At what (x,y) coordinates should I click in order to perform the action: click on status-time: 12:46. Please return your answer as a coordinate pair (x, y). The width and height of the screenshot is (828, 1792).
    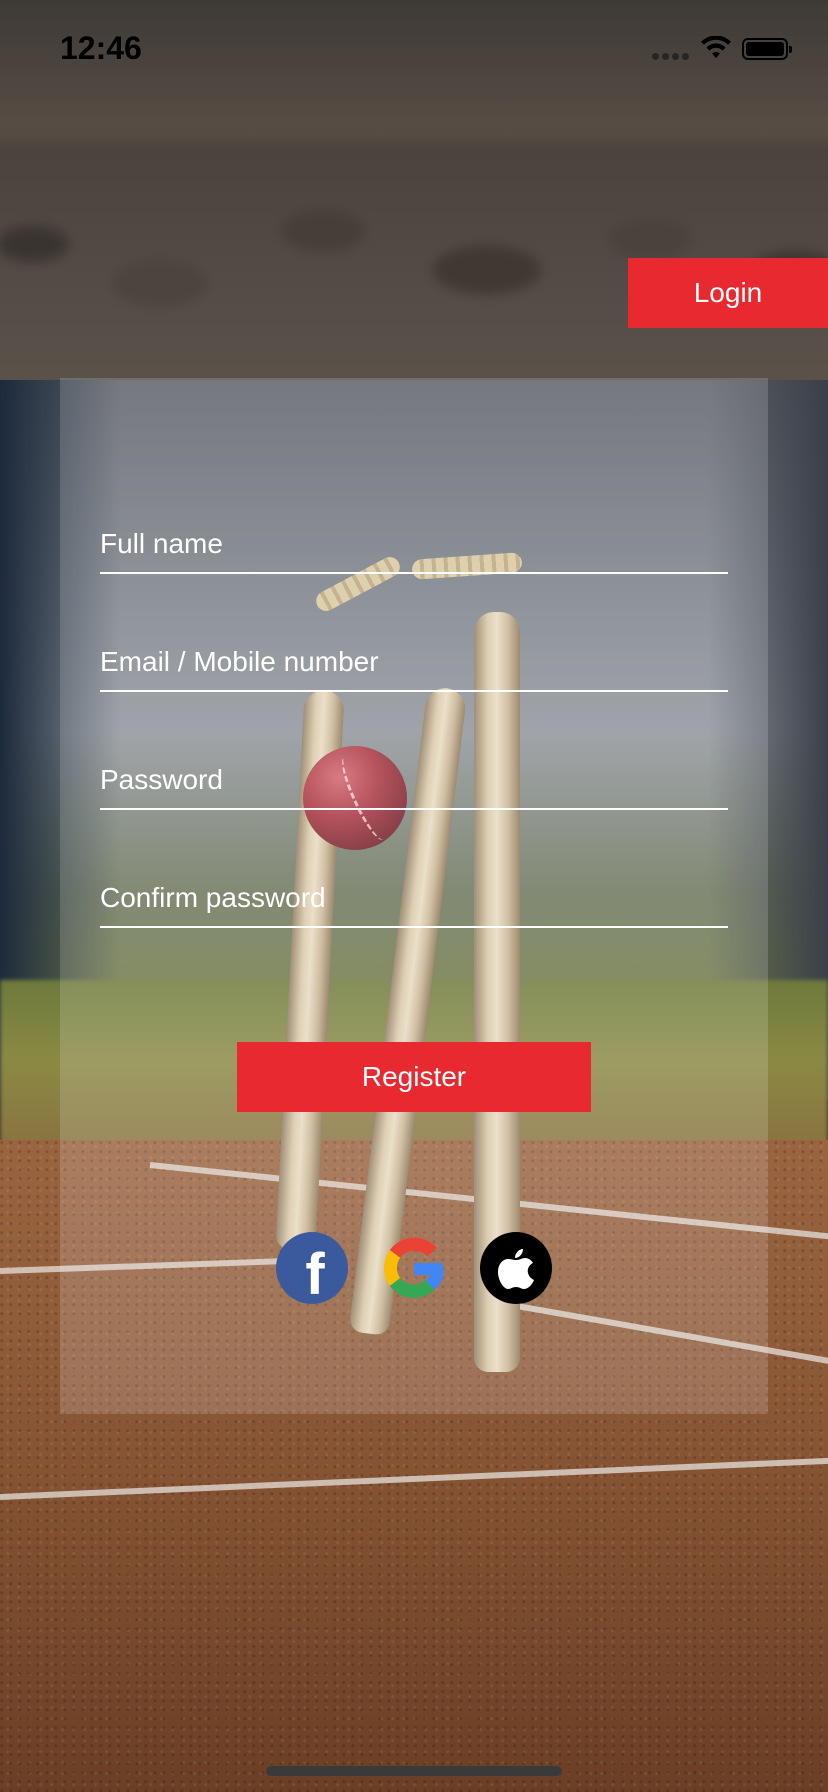
    Looking at the image, I should click on (101, 48).